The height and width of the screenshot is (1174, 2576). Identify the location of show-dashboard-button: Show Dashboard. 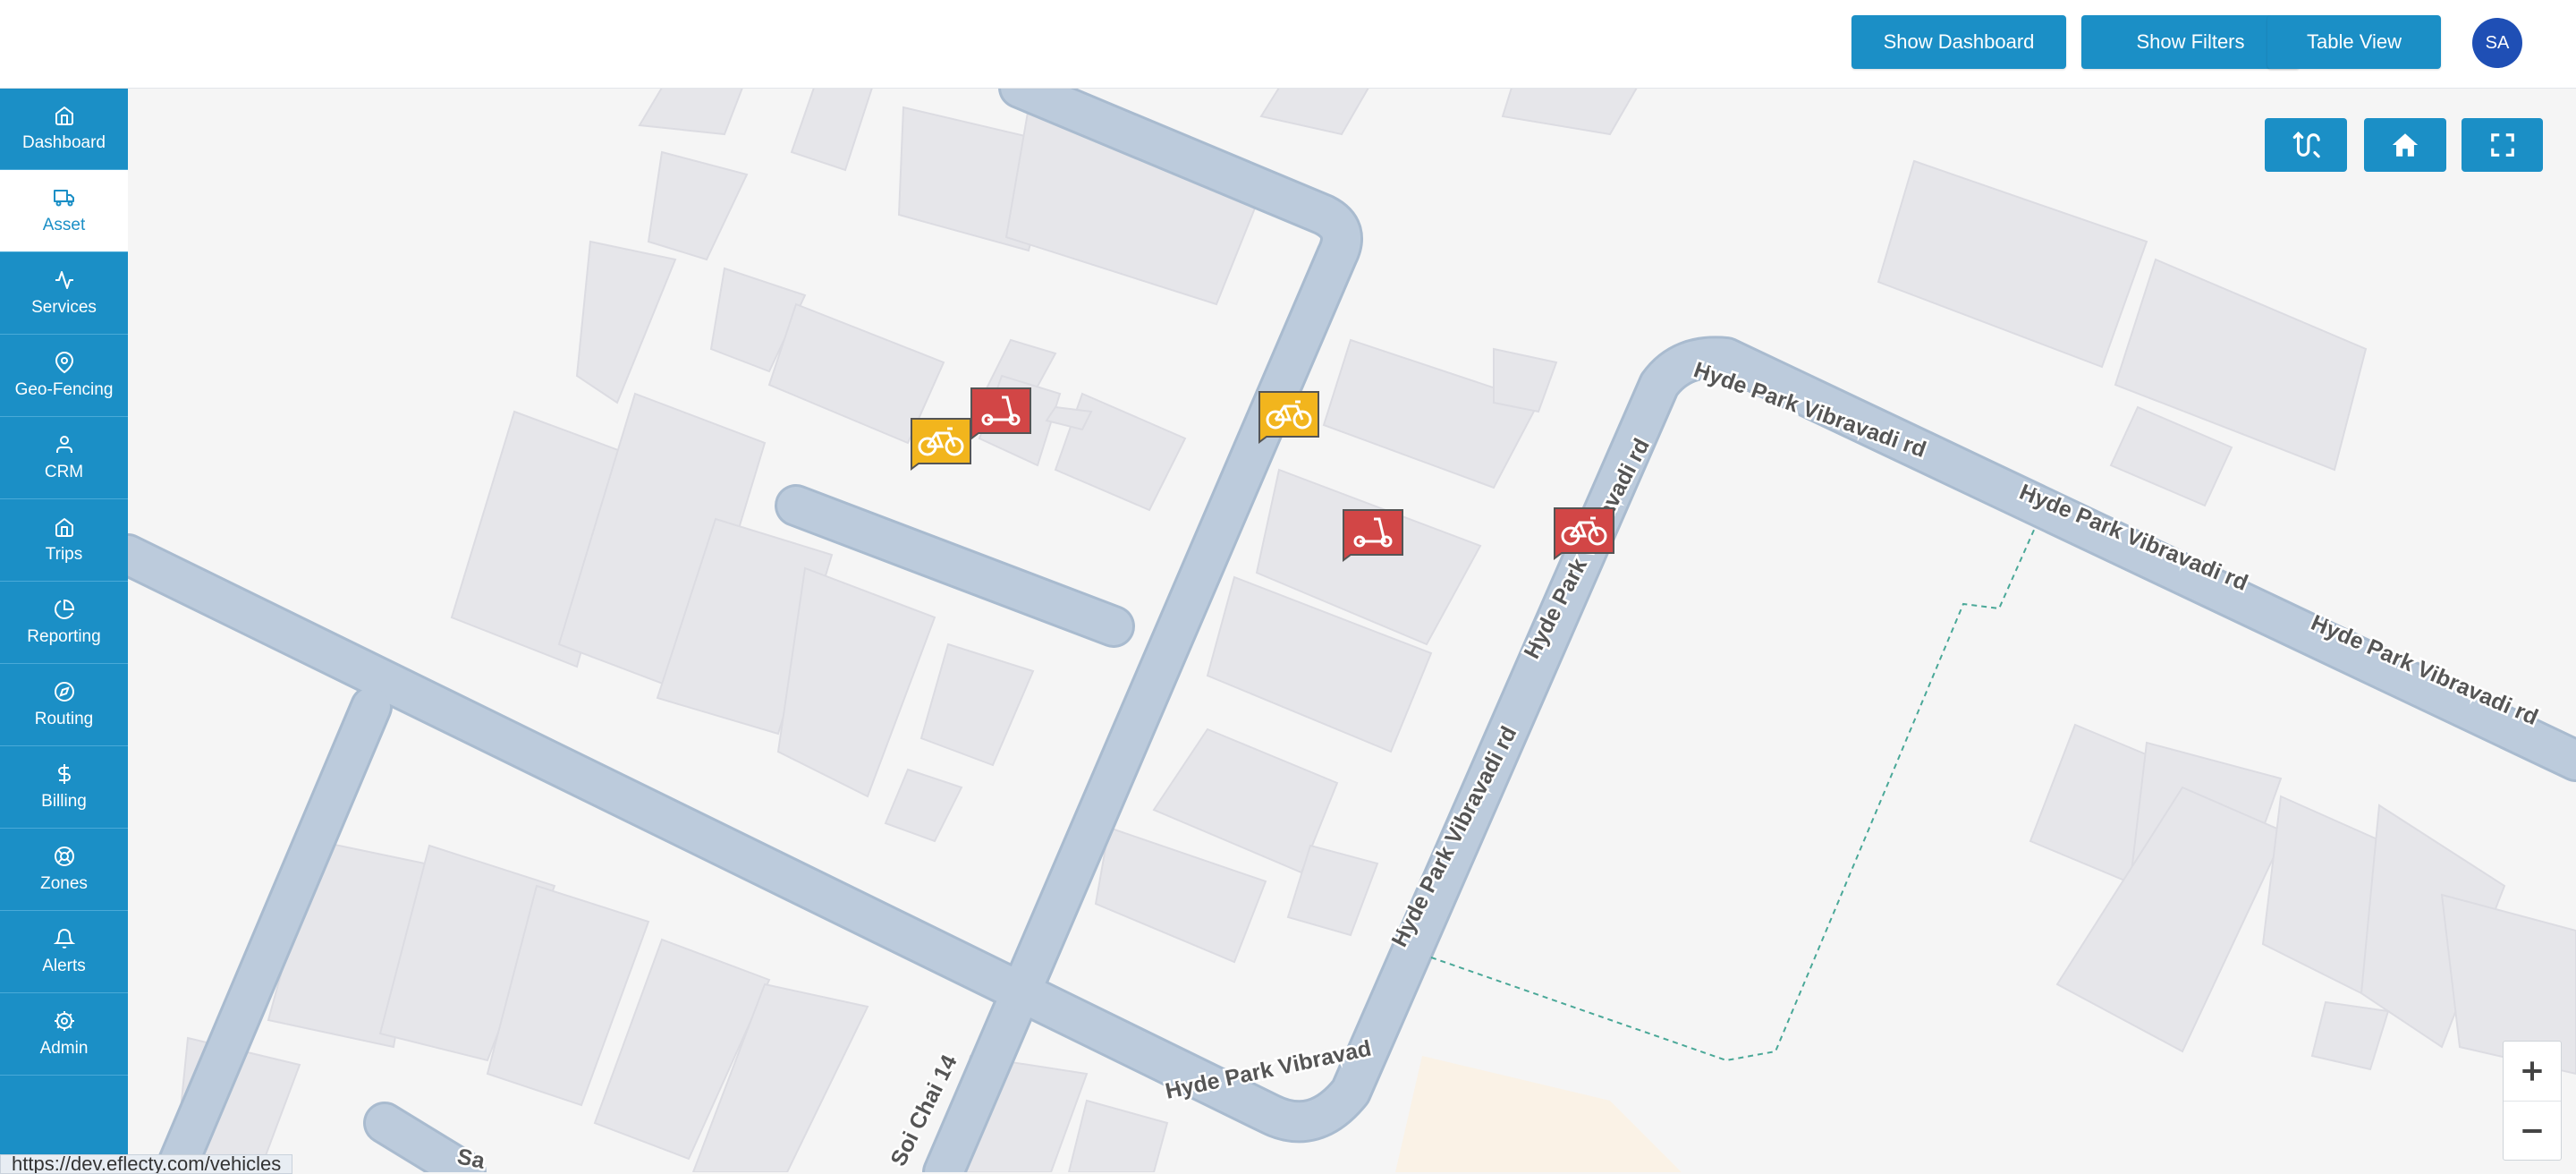
(1959, 42).